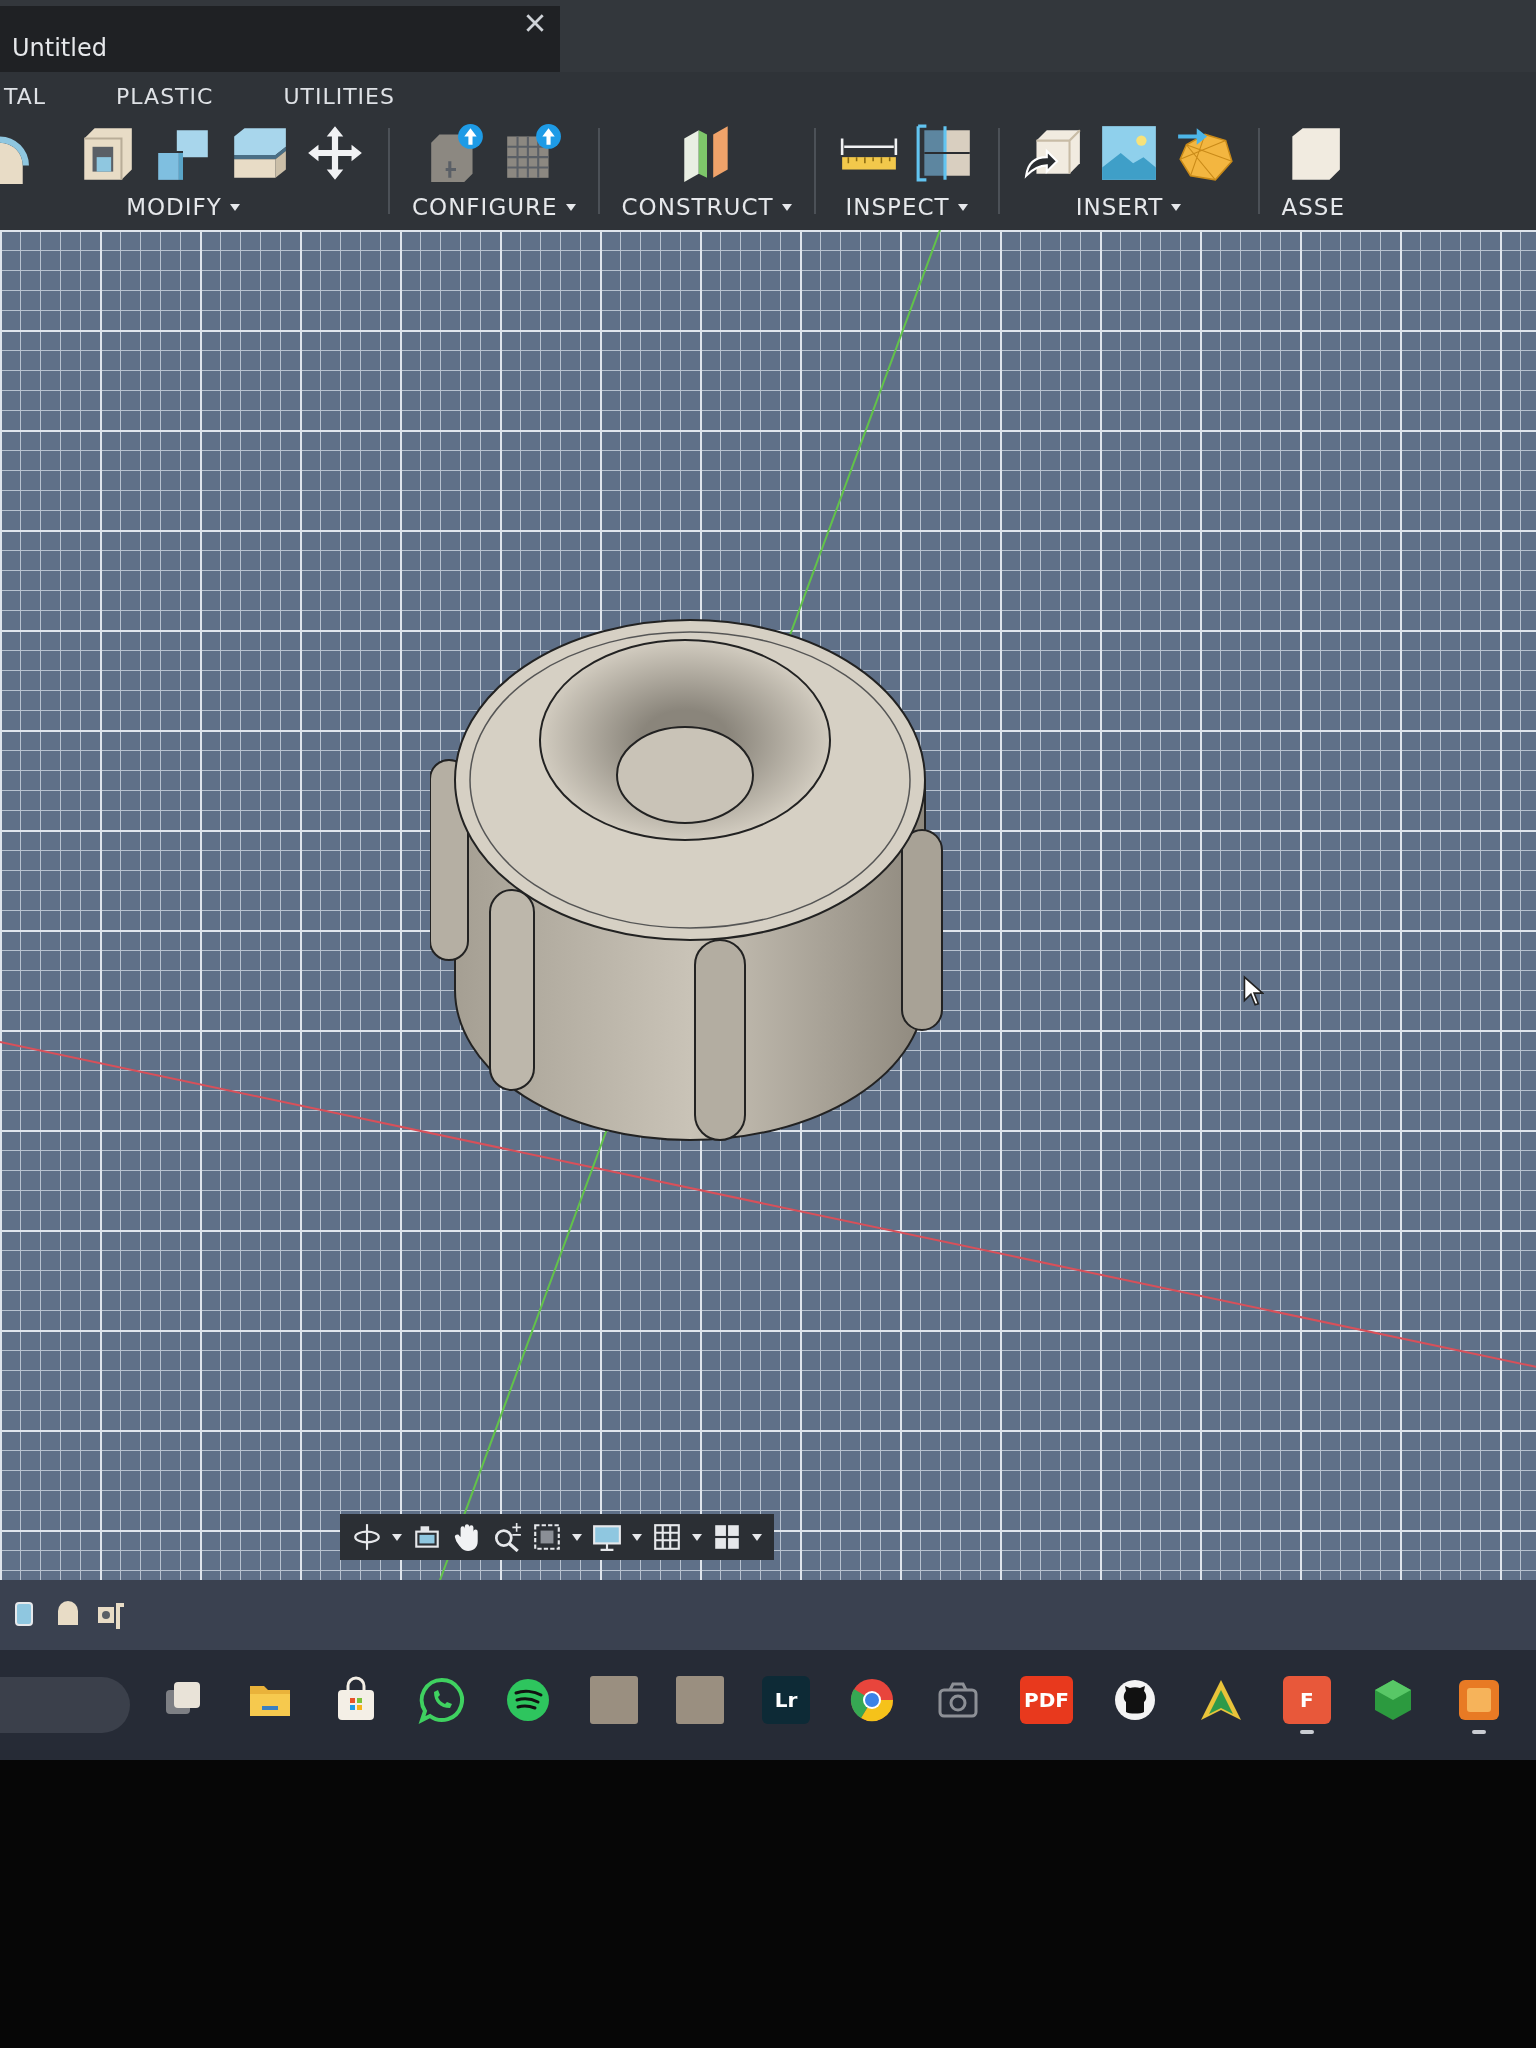 This screenshot has width=1536, height=2048. I want to click on monitor-icon, so click(607, 1537).